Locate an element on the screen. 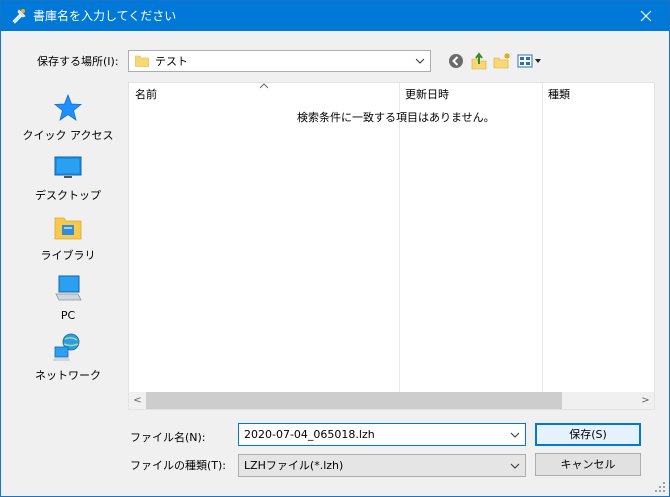 This screenshot has width=670, height=497. current-folder: テスト is located at coordinates (171, 61).